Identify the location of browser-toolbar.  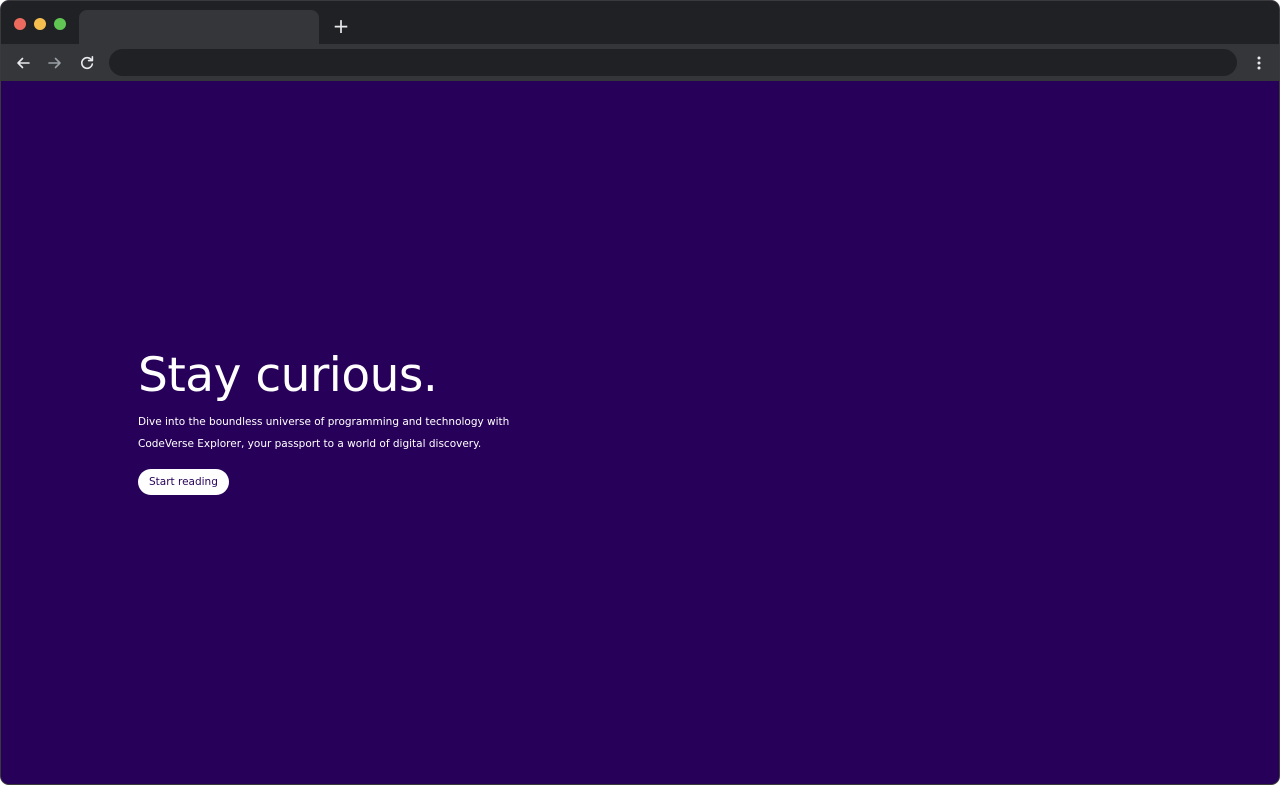
(640, 62).